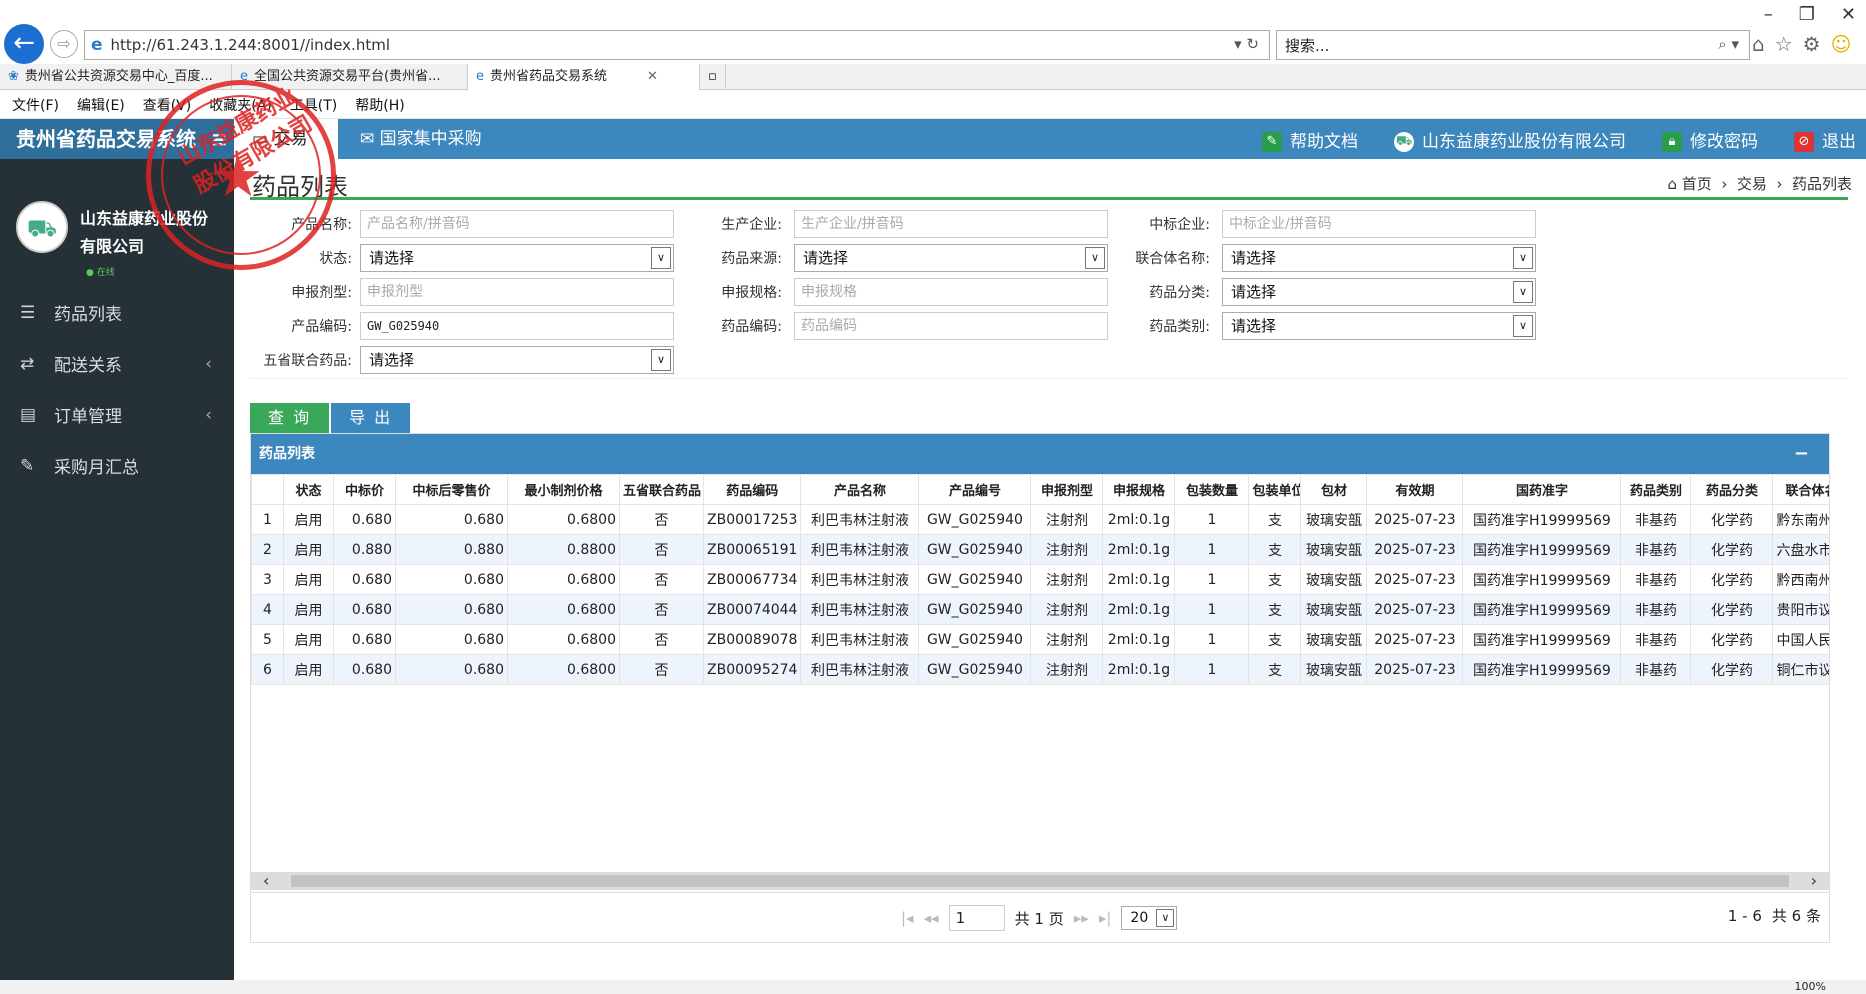  What do you see at coordinates (308, 489) in the screenshot?
I see `column-header: 状态` at bounding box center [308, 489].